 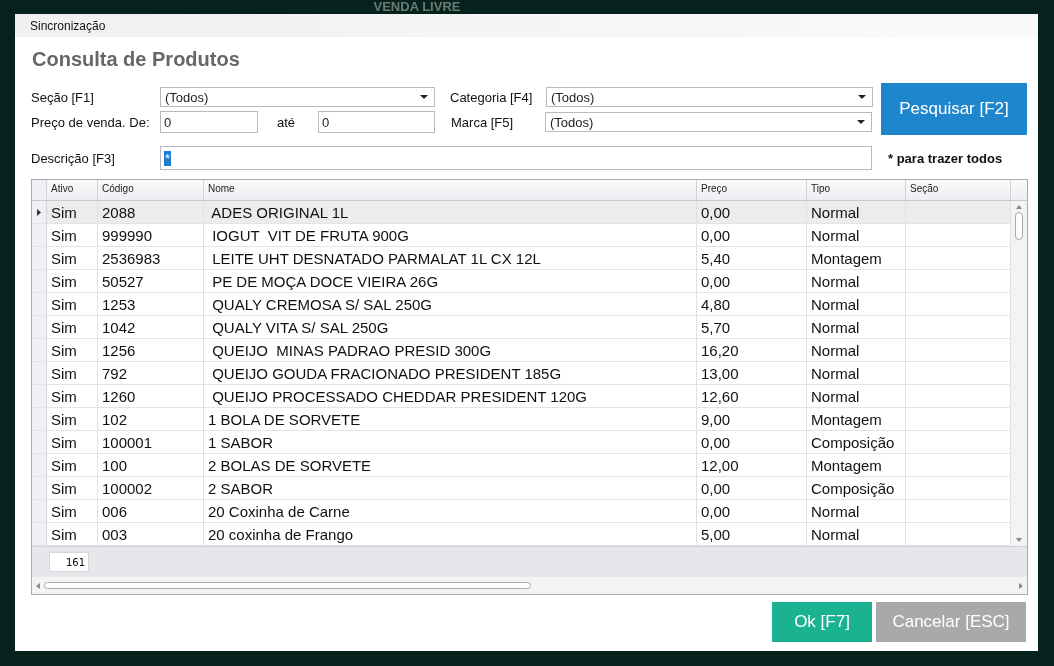 I want to click on table-row: Sim 100001 1 SABOR 0,00 Composição, so click(x=521, y=442).